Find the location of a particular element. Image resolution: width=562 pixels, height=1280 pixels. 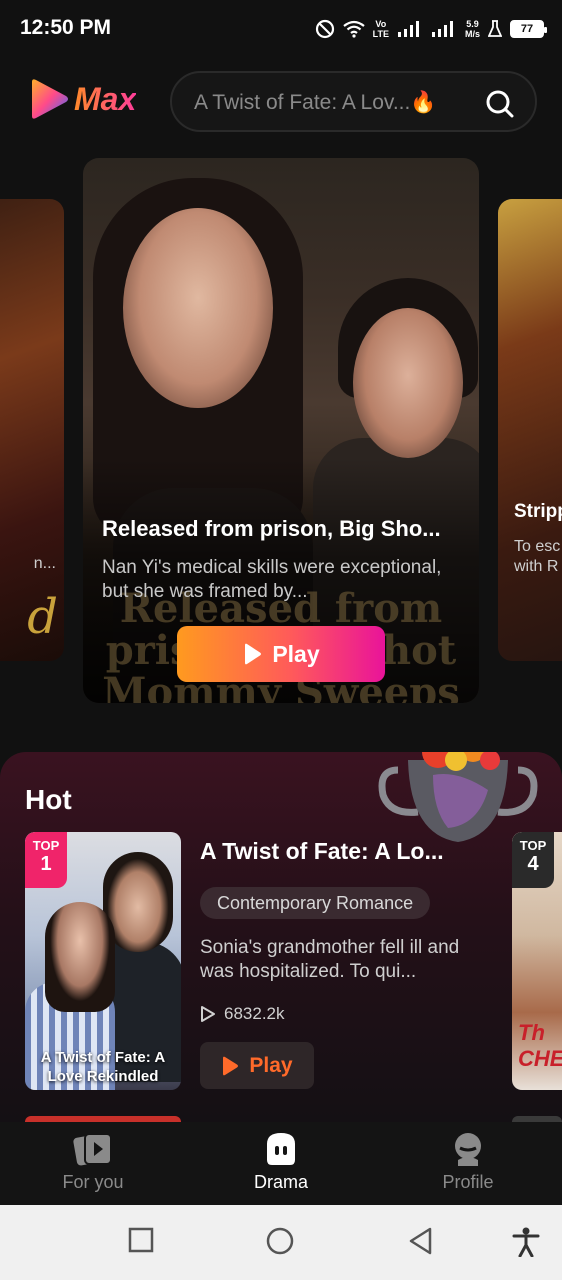

bottom-nav: For you Drama Profile is located at coordinates (281, 1163).